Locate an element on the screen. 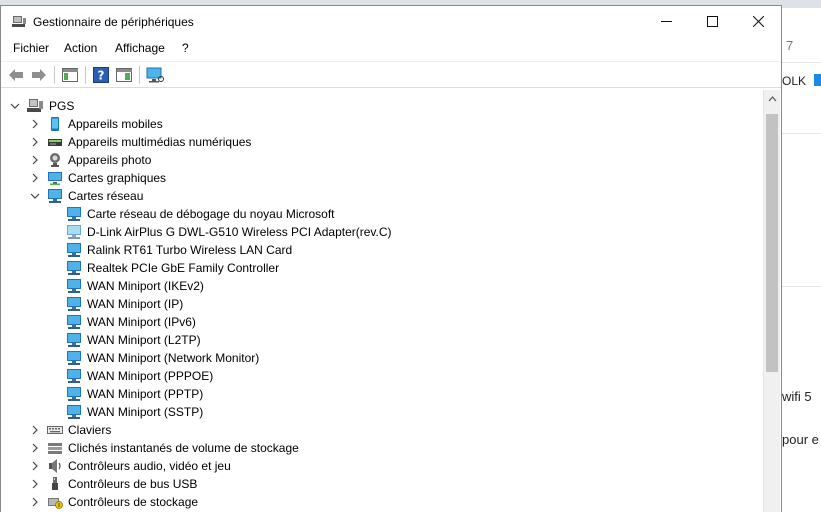 The width and height of the screenshot is (821, 512). audio-icon is located at coordinates (55, 466).